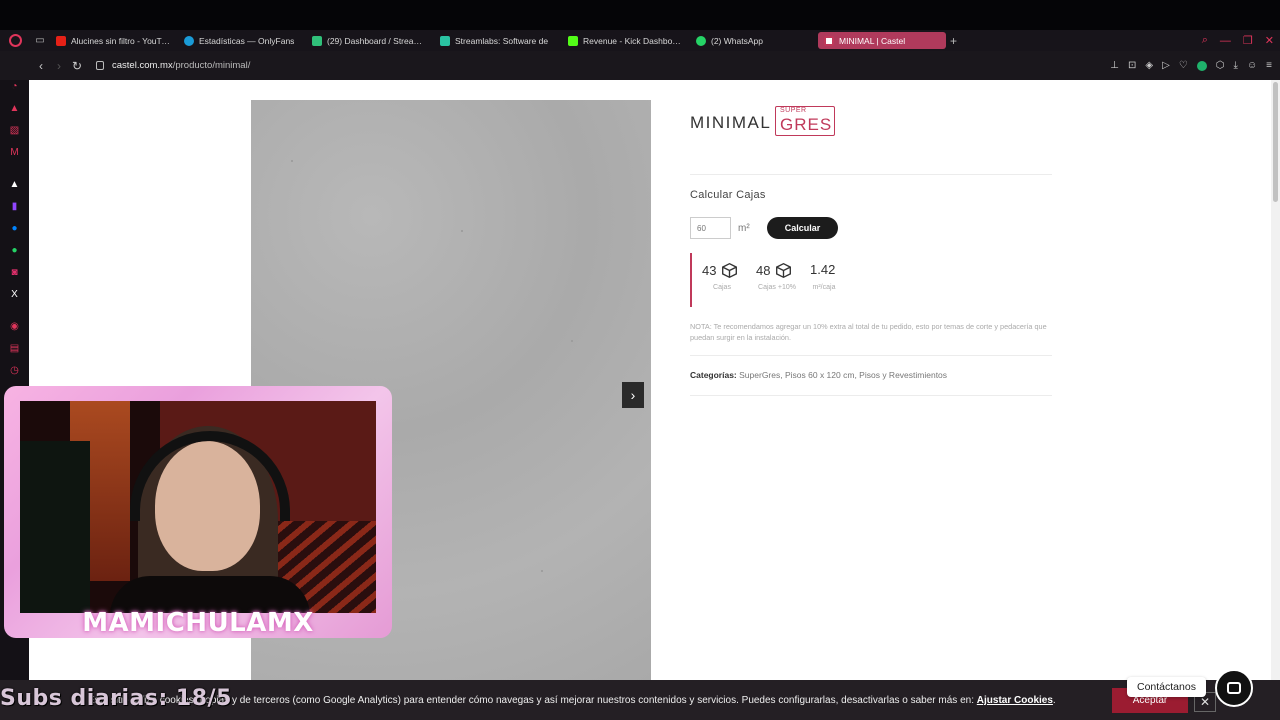 The height and width of the screenshot is (720, 1280). Describe the element at coordinates (502, 40) in the screenshot. I see `tab-title: Streamlabs: Software de` at that location.